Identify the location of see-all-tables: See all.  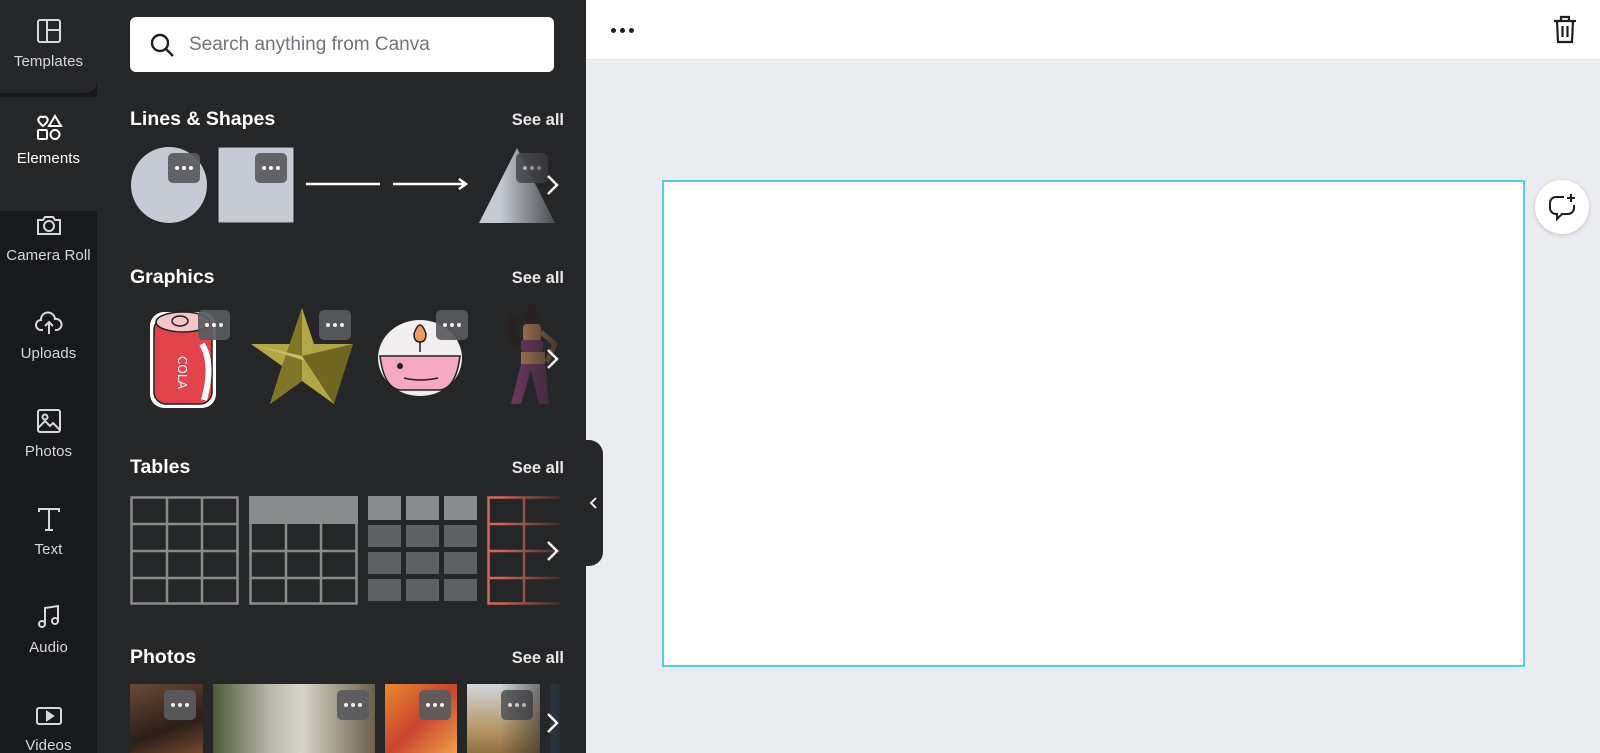
(538, 468).